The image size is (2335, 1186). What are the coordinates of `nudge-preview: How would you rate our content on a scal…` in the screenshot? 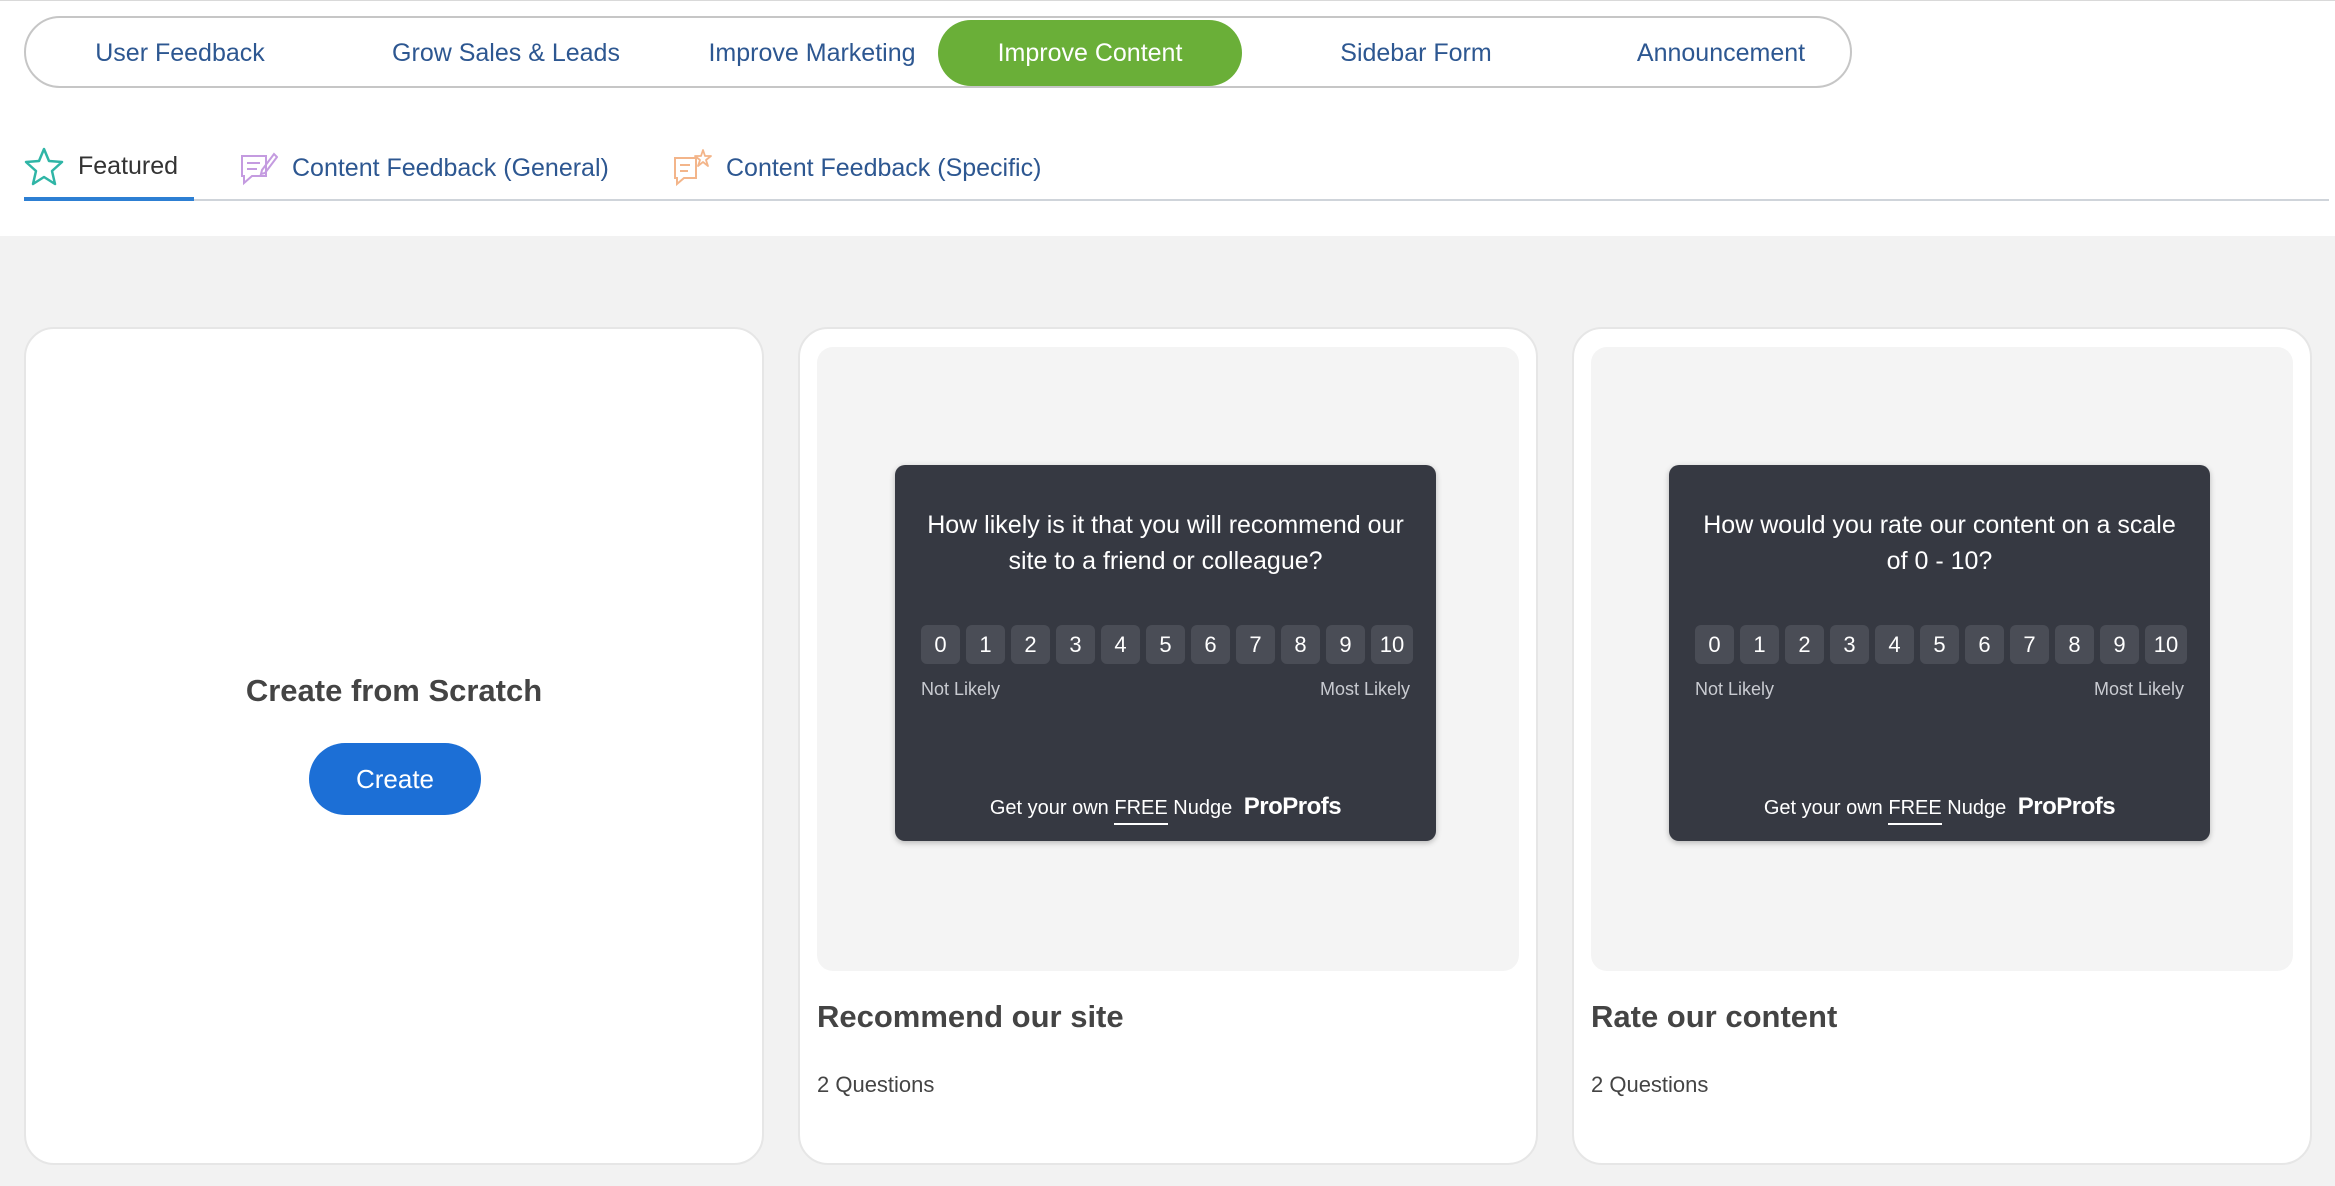 It's located at (1939, 653).